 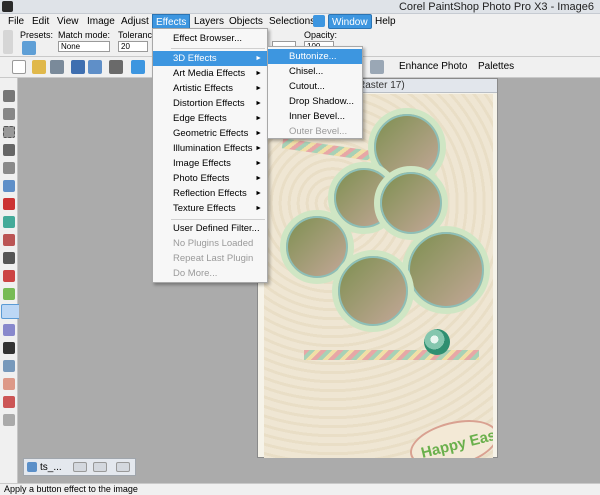 What do you see at coordinates (9, 420) in the screenshot?
I see `brush-variance-icon` at bounding box center [9, 420].